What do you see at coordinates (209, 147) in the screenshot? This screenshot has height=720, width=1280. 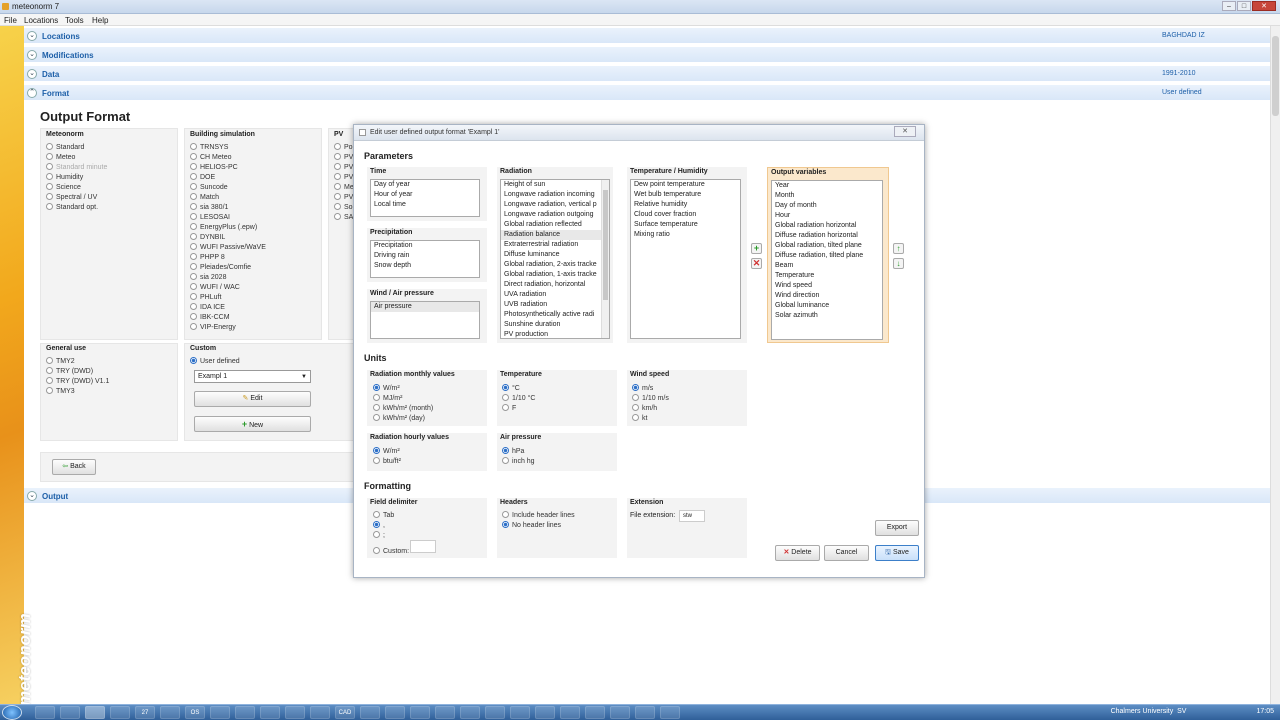 I see `radio-building-option: TRNSYS` at bounding box center [209, 147].